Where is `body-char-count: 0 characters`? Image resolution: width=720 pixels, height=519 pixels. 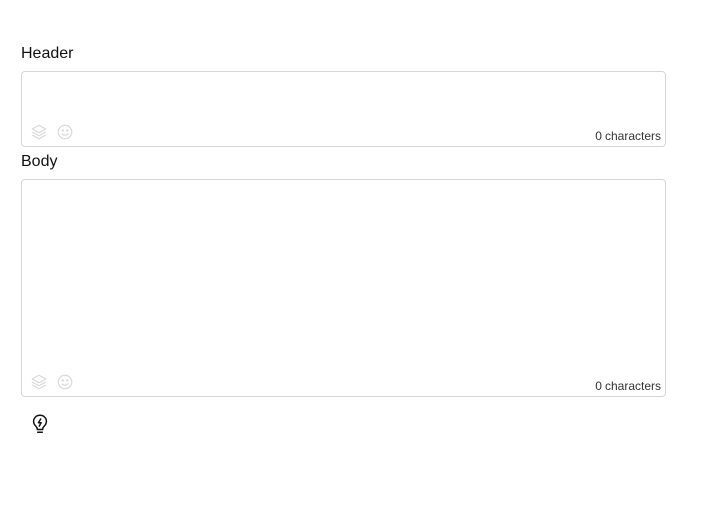 body-char-count: 0 characters is located at coordinates (628, 386).